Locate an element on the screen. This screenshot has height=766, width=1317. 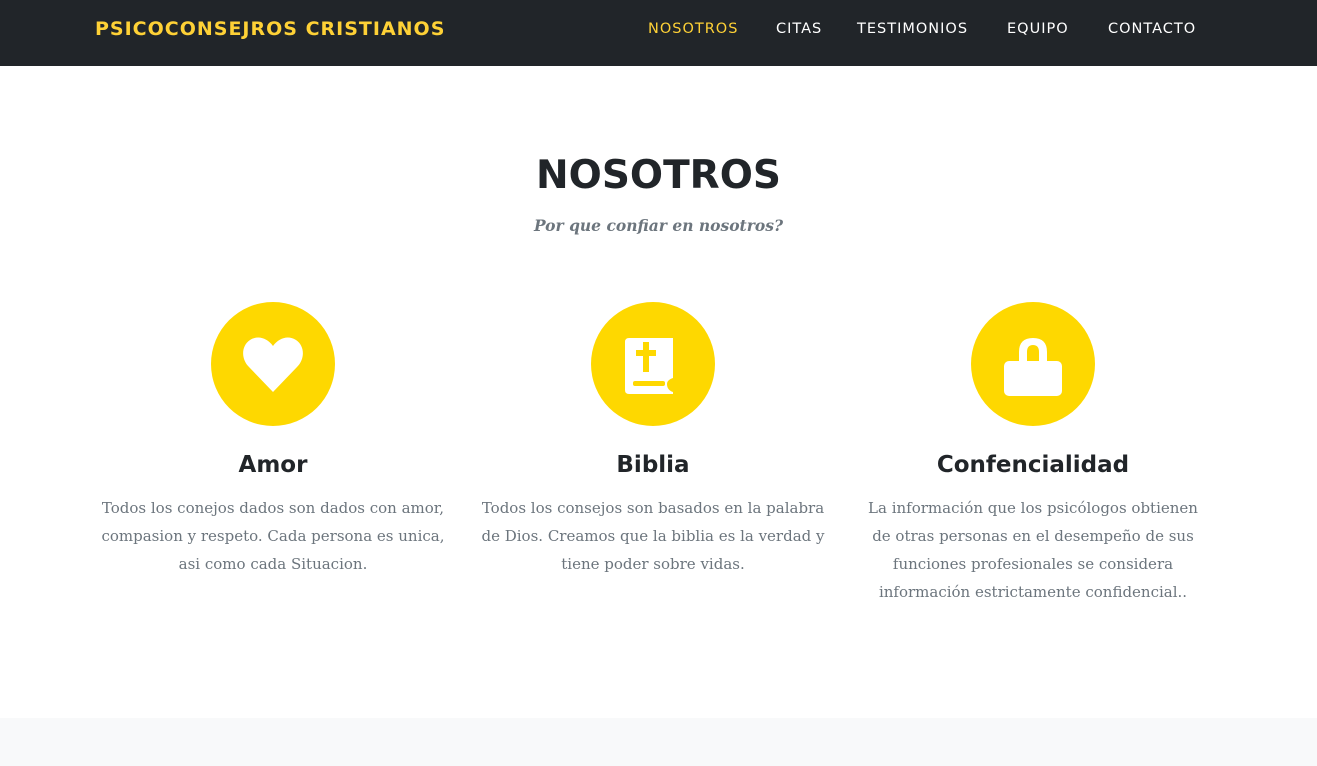
lock-icon is located at coordinates (1033, 367).